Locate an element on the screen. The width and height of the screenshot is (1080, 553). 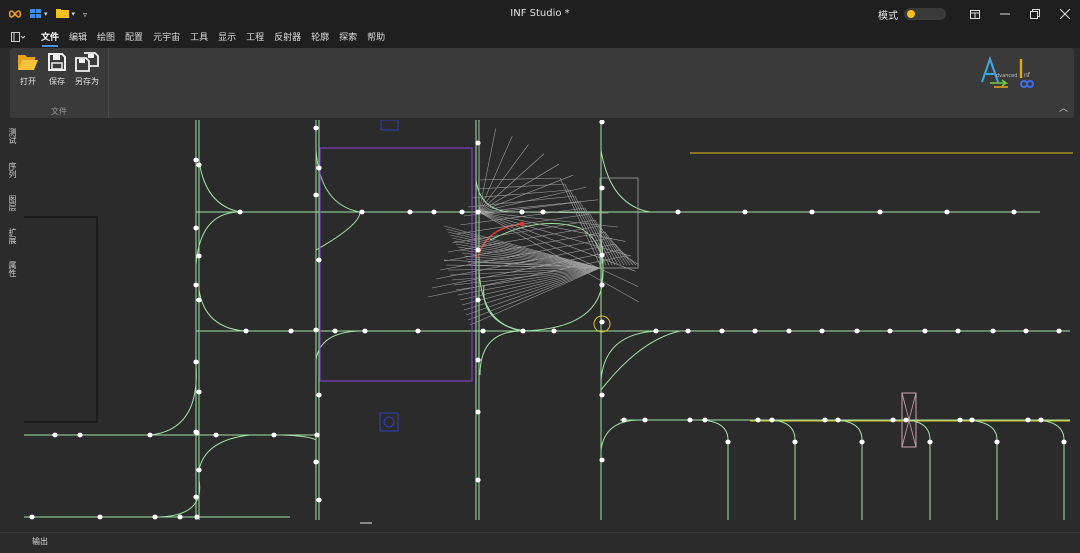
menu-explore: 探索 is located at coordinates (348, 38).